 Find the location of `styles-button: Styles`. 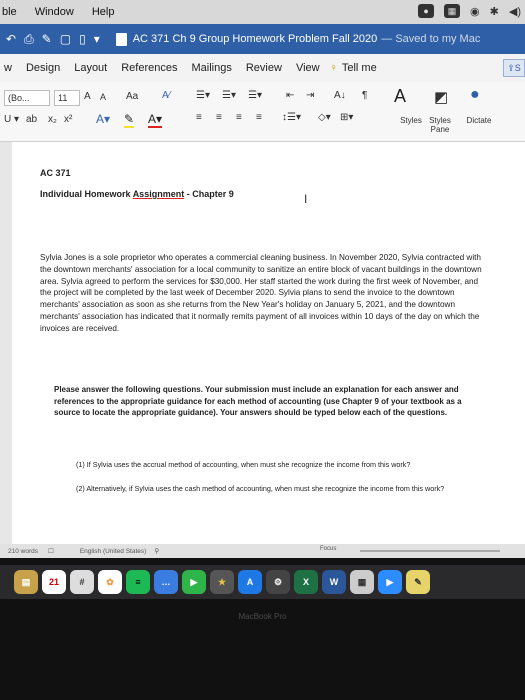

styles-button: Styles is located at coordinates (411, 120).